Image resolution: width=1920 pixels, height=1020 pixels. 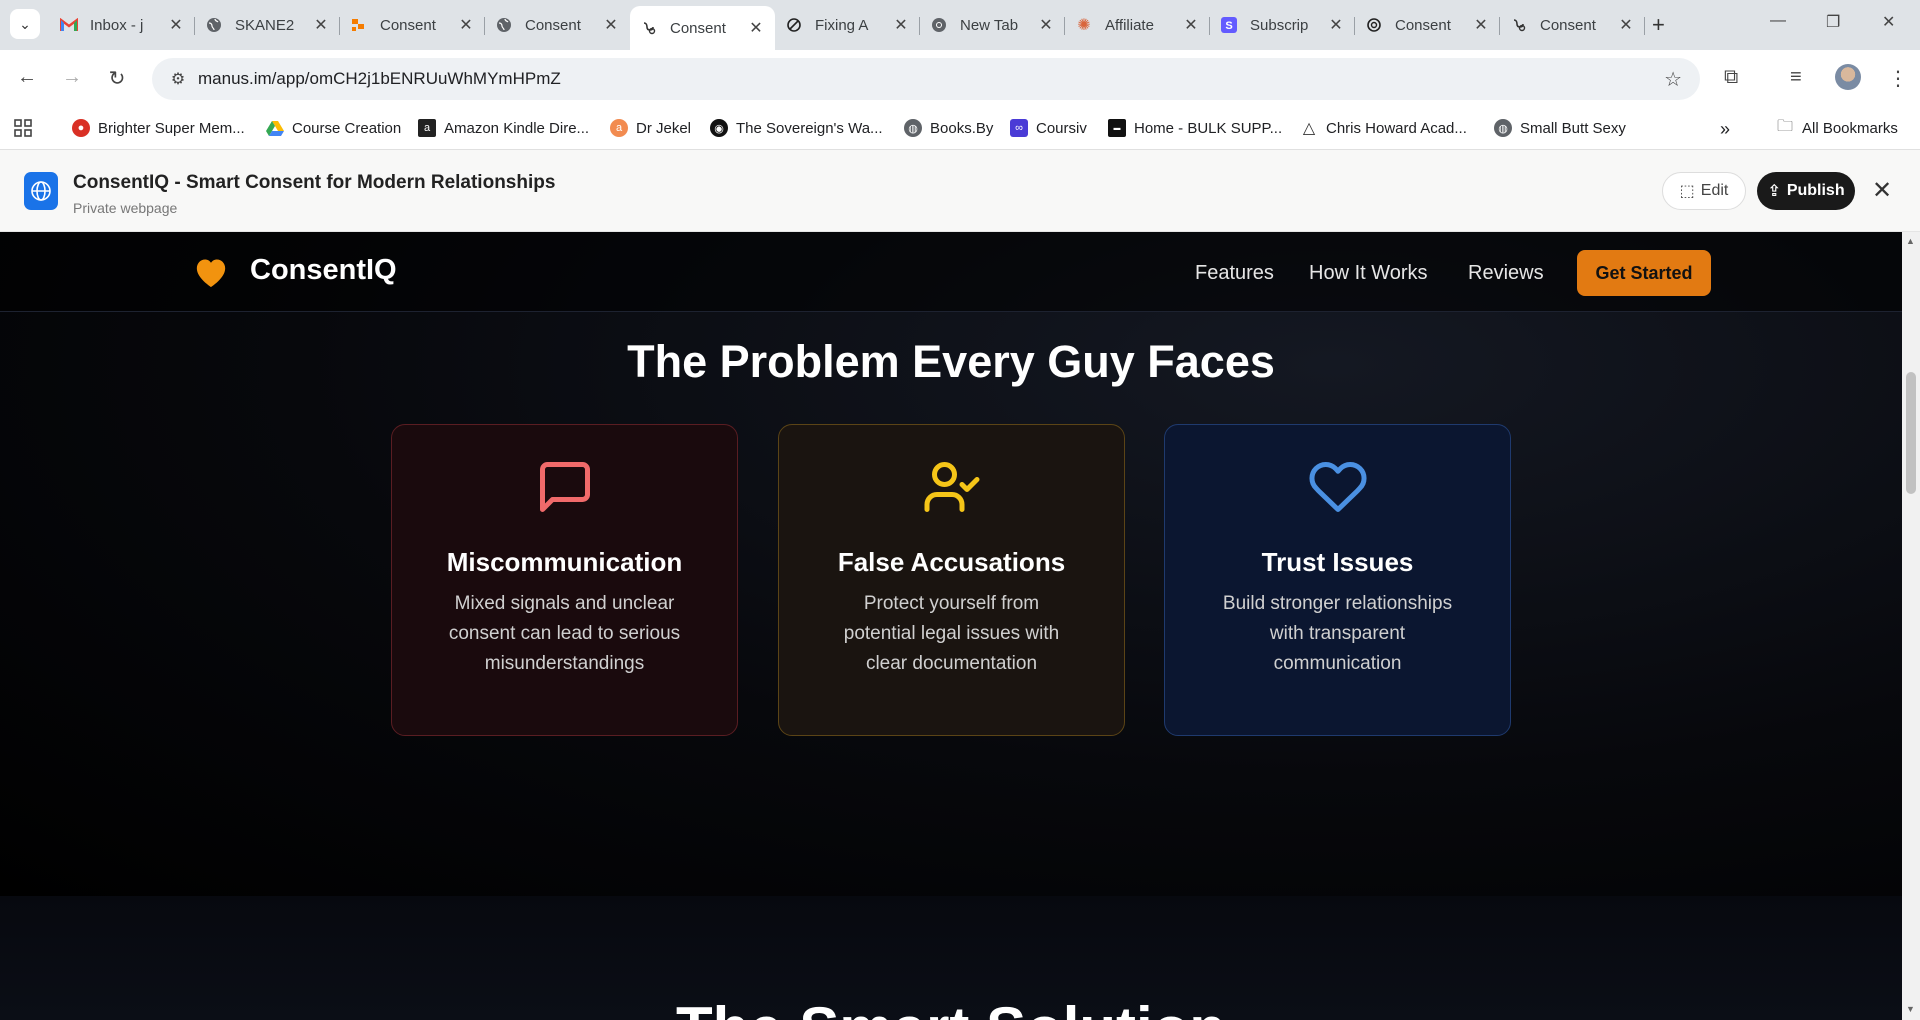 What do you see at coordinates (1911, 626) in the screenshot?
I see `page-scrollbar: ▲ ▼` at bounding box center [1911, 626].